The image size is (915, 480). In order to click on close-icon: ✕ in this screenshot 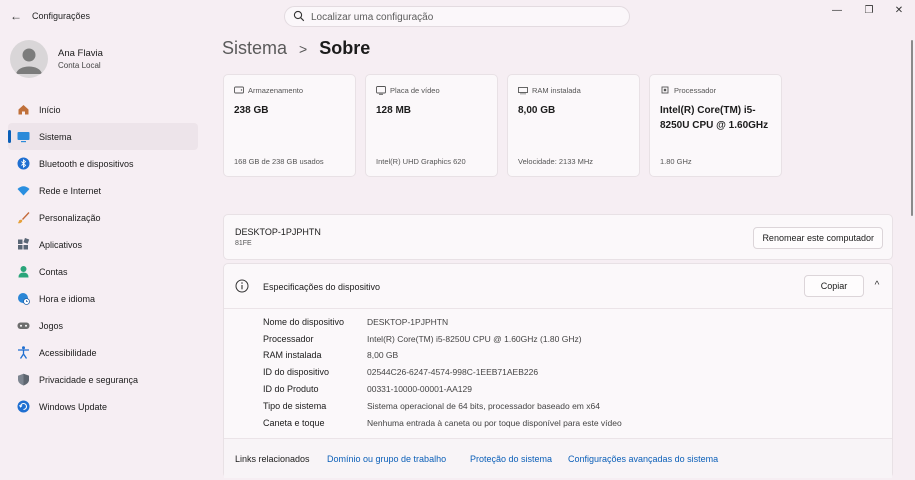, I will do `click(899, 11)`.